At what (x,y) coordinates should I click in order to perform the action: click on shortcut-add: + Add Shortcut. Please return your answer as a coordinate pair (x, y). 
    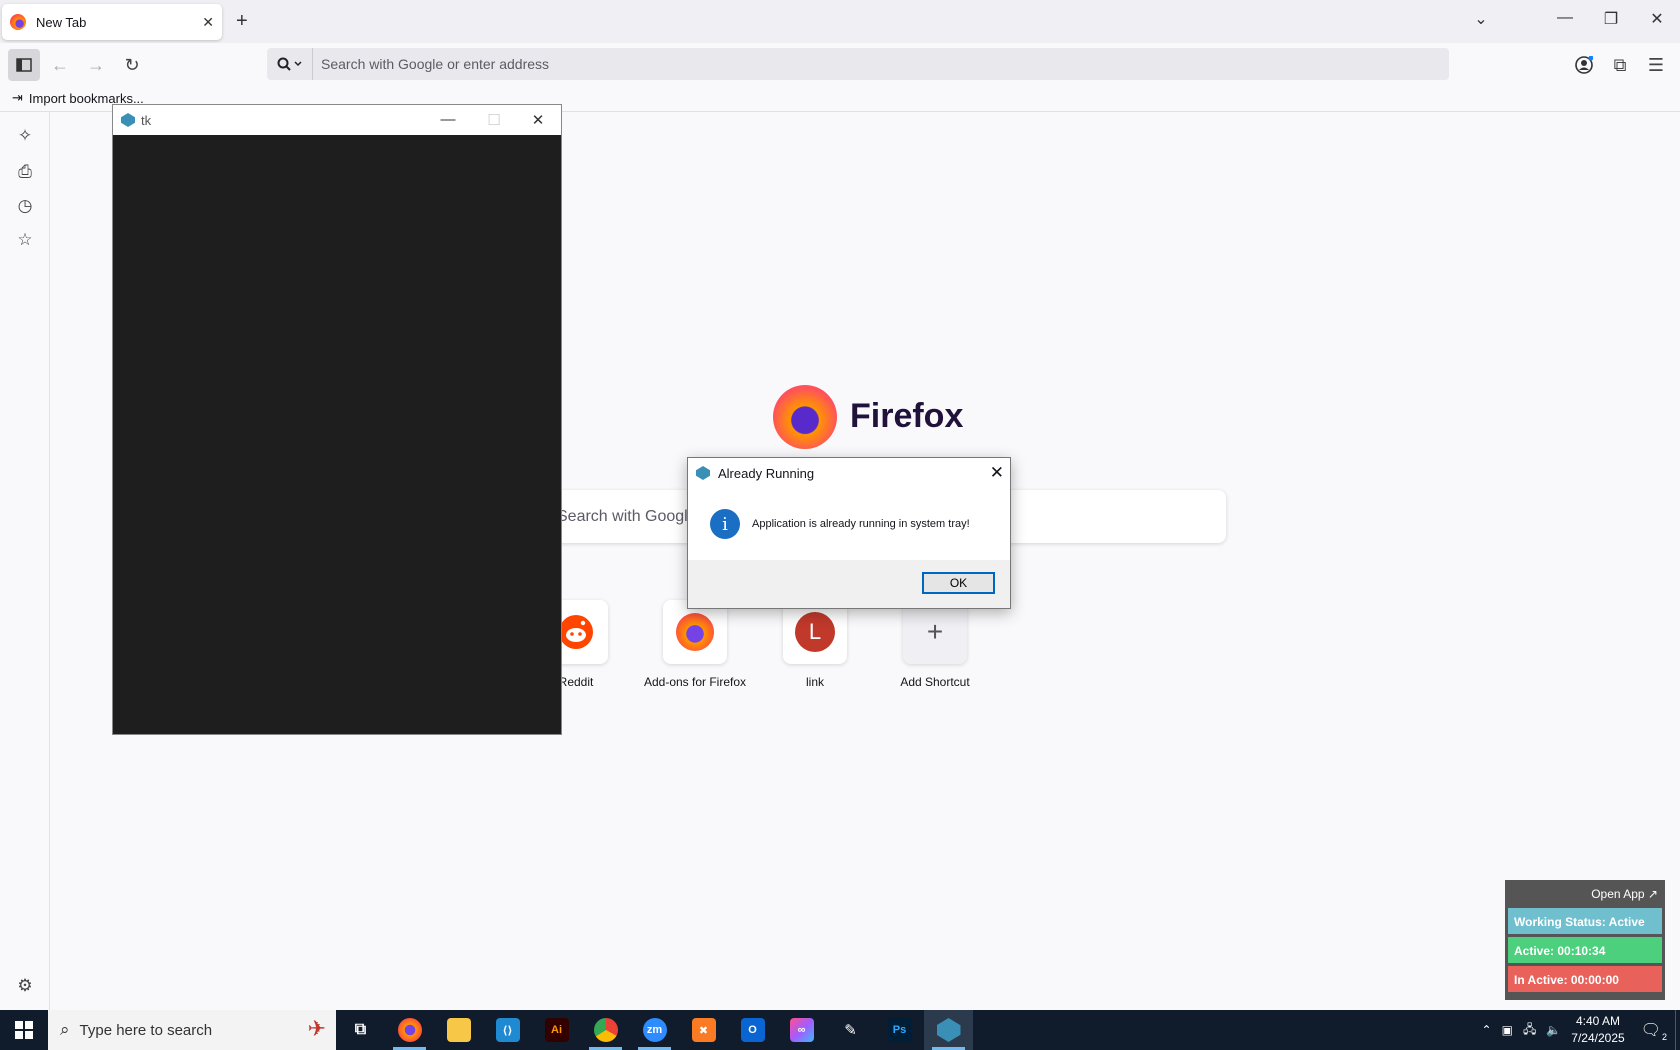
    Looking at the image, I should click on (935, 645).